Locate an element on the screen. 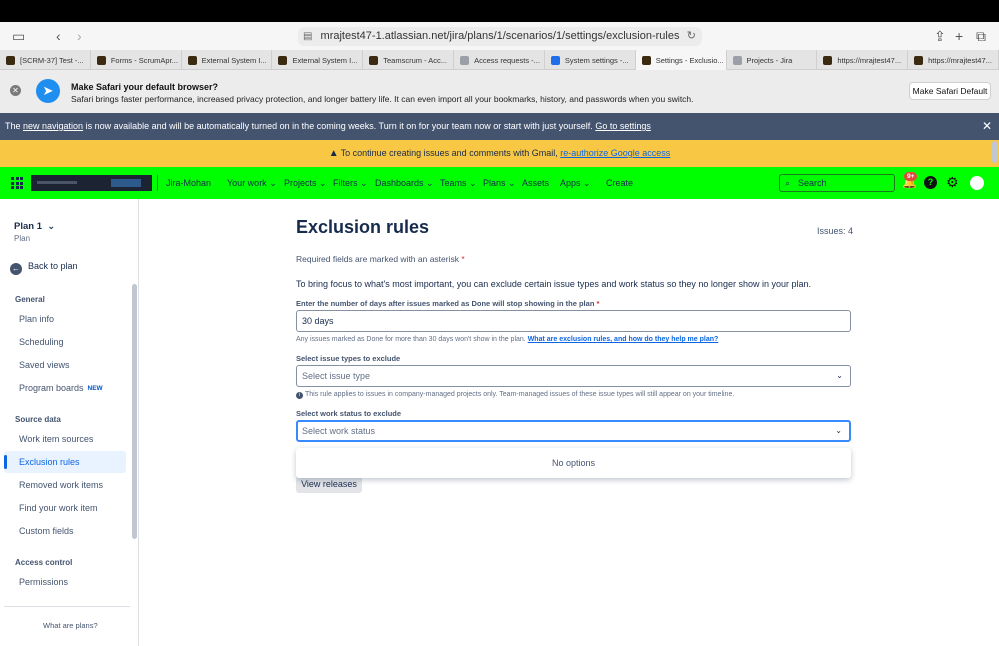 This screenshot has height=646, width=999. settings-favicon-icon is located at coordinates (555, 60).